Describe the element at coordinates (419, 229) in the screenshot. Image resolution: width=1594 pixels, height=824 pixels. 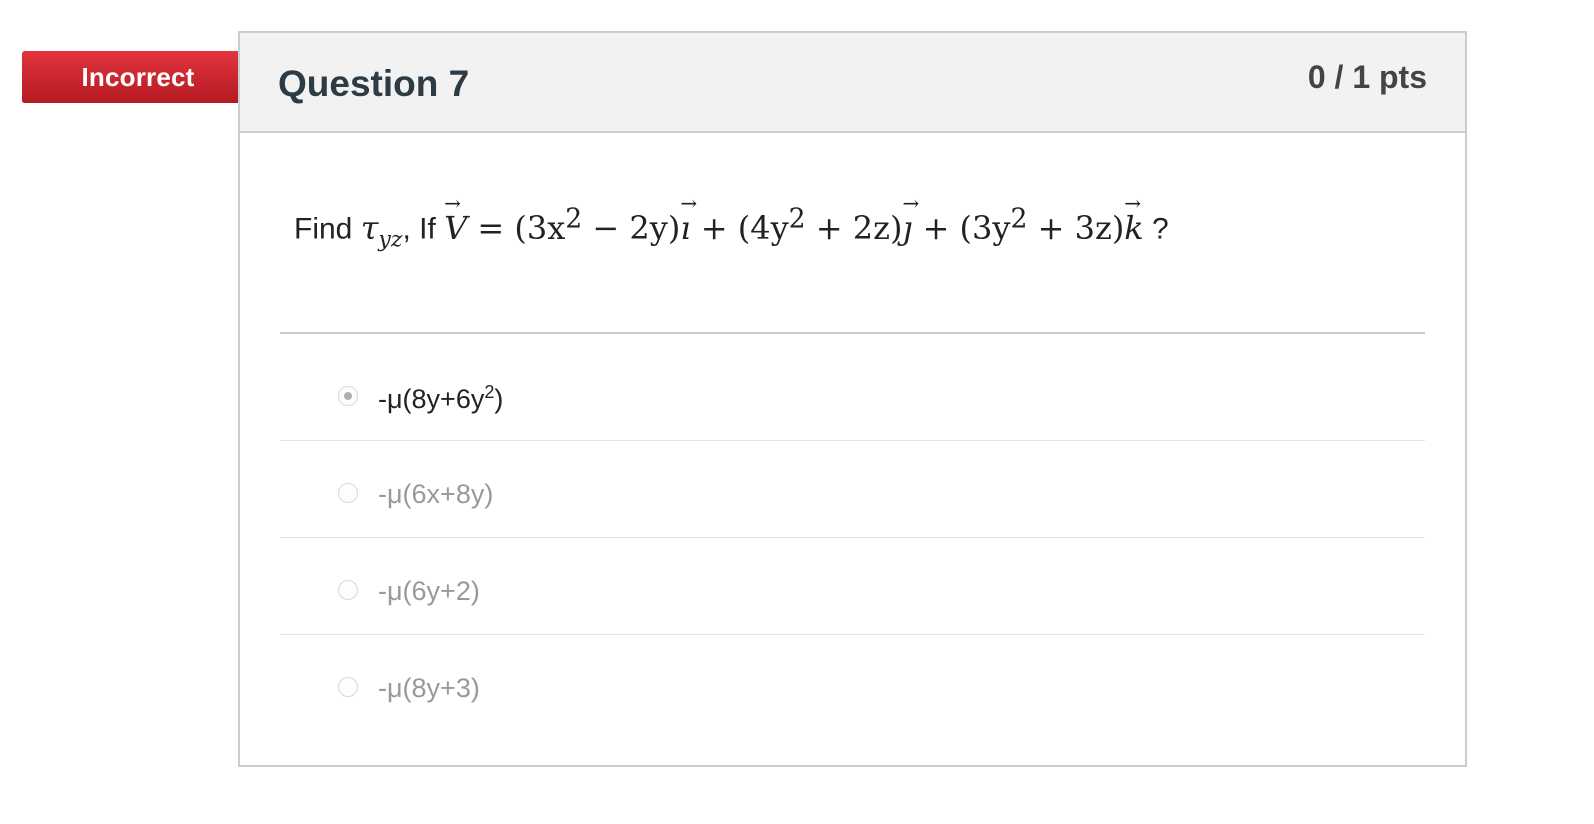
I see `if-text: , If` at that location.